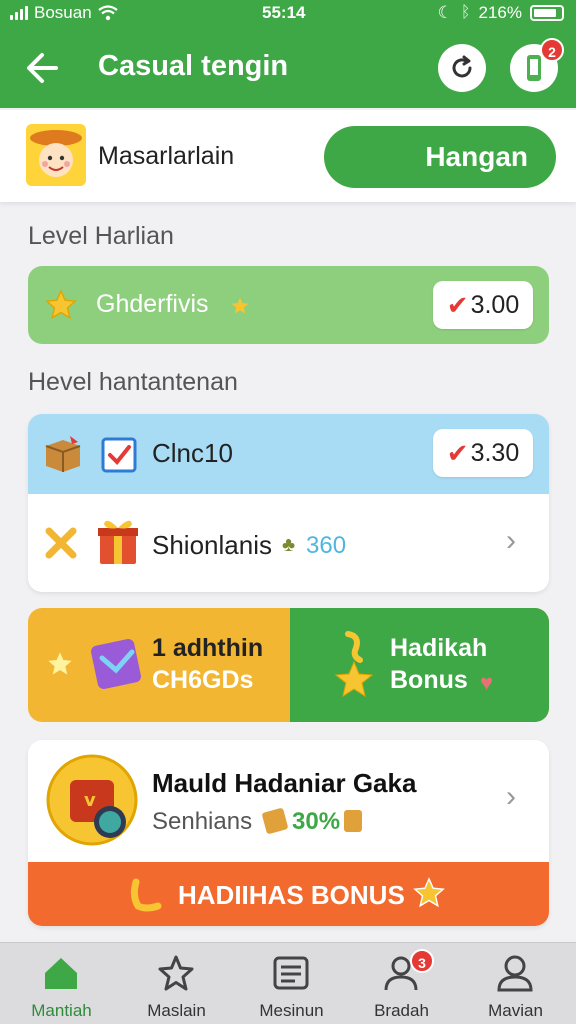 This screenshot has height=1024, width=576. What do you see at coordinates (133, 382) in the screenshot?
I see `section-title-hevel: Hevel hantantenan` at bounding box center [133, 382].